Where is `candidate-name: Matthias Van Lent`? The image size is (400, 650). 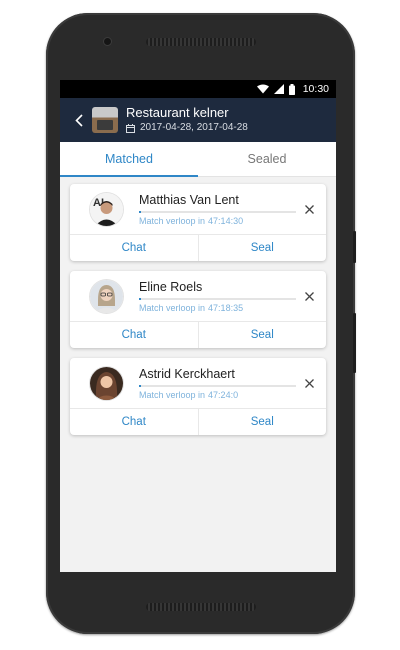 candidate-name: Matthias Van Lent is located at coordinates (189, 199).